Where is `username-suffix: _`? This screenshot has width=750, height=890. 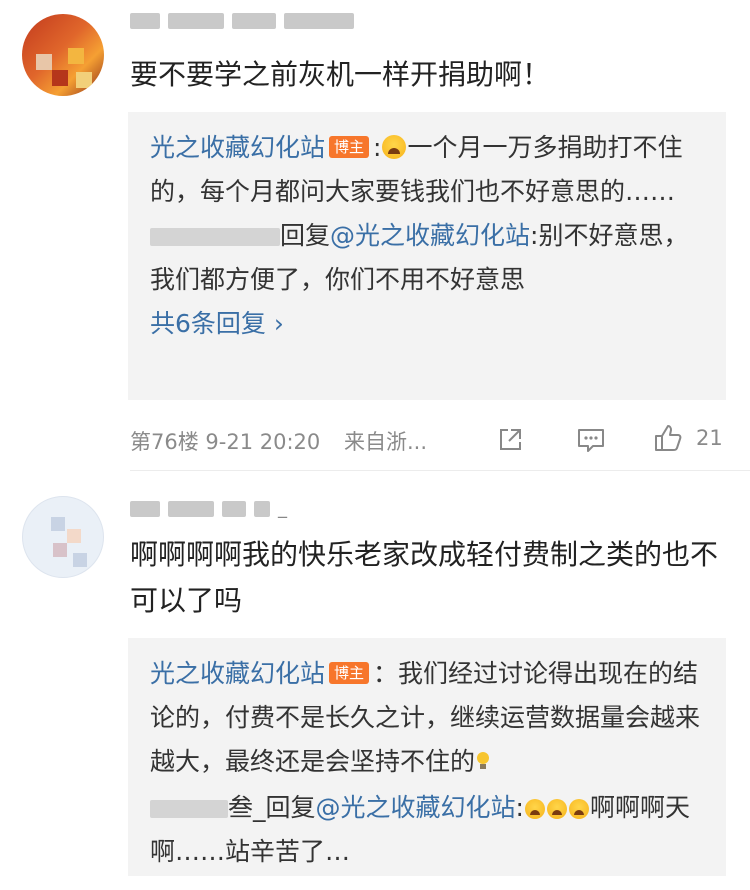
username-suffix: _ is located at coordinates (282, 508).